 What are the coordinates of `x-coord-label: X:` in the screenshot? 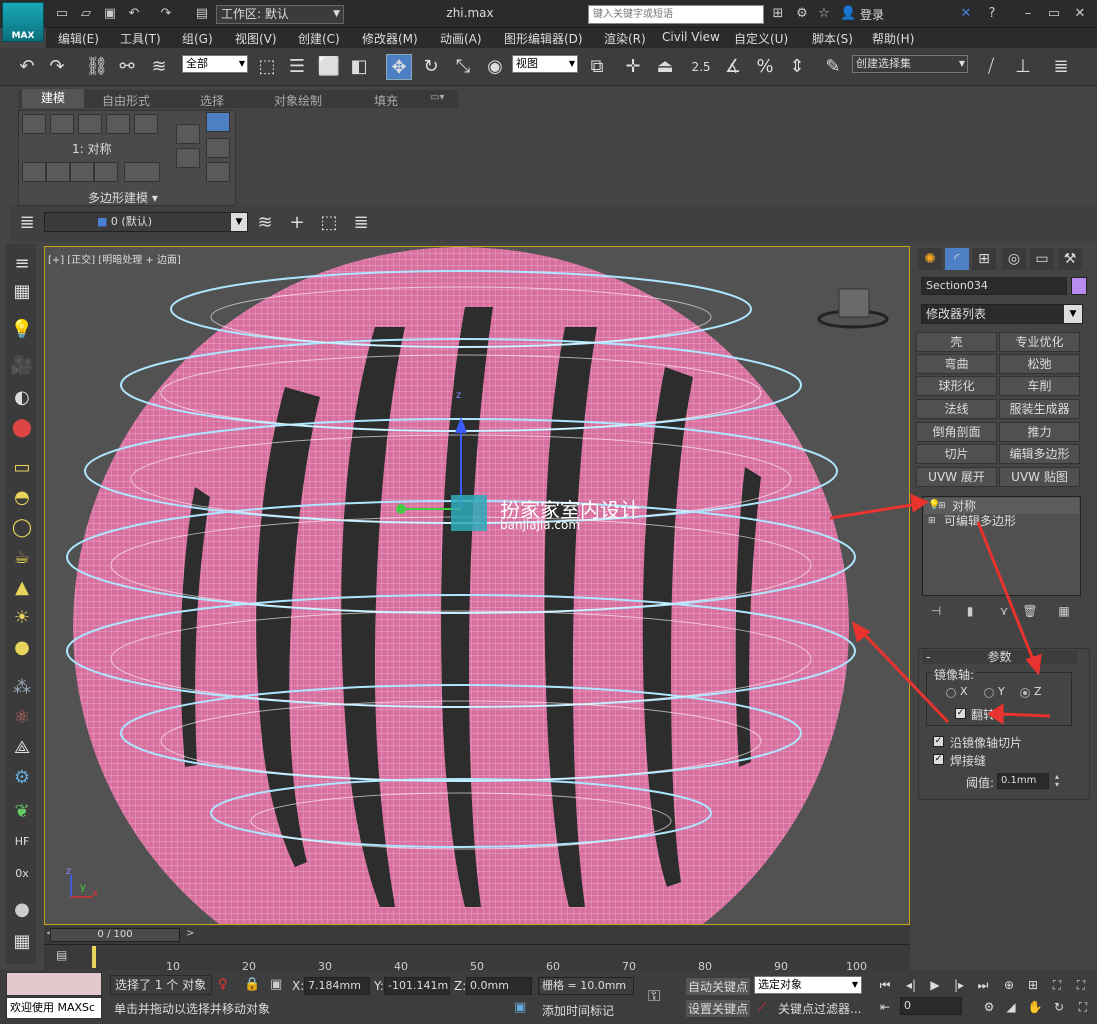 It's located at (298, 986).